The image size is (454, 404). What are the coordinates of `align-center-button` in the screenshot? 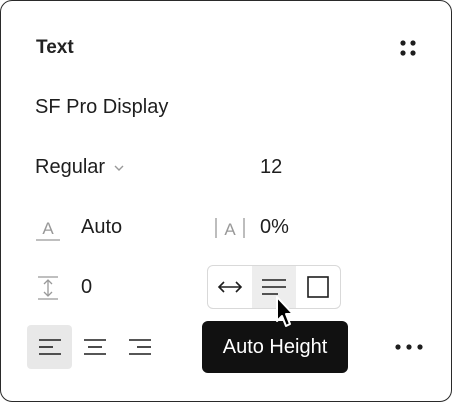 It's located at (94, 347).